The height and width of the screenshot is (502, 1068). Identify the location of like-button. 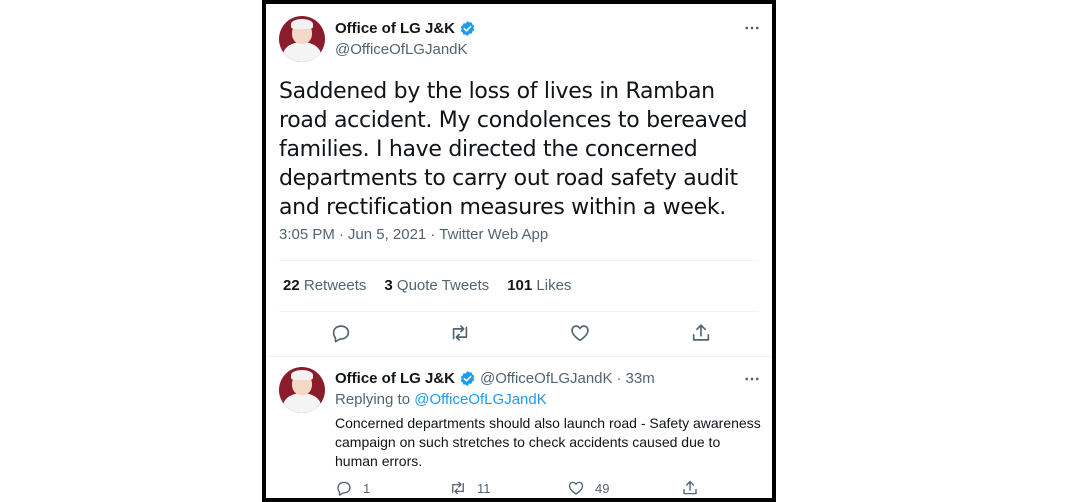
(580, 333).